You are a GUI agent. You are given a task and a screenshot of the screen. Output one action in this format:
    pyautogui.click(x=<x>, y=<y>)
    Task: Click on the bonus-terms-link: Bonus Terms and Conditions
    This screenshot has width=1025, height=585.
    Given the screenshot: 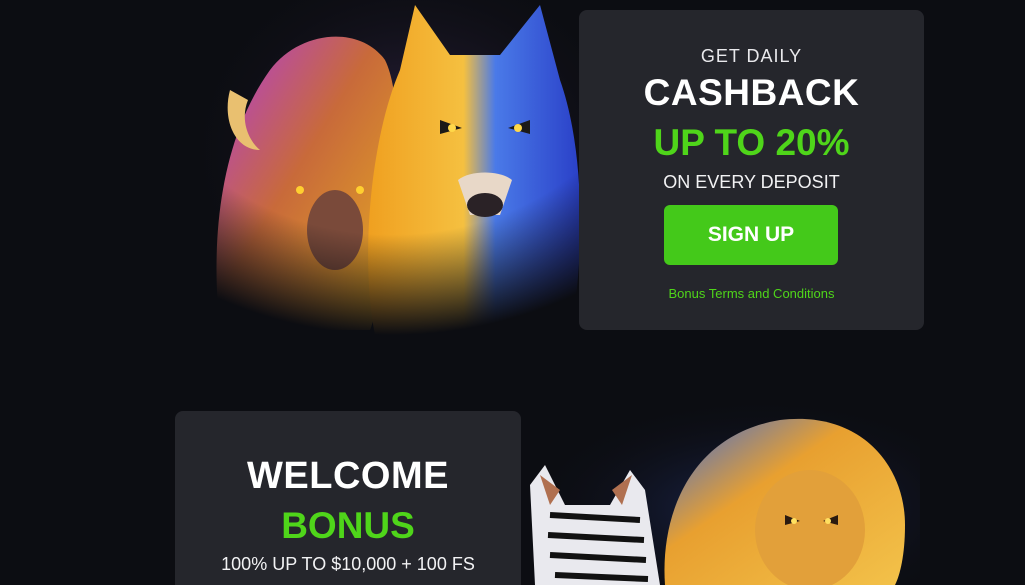 What is the action you would take?
    pyautogui.click(x=751, y=293)
    